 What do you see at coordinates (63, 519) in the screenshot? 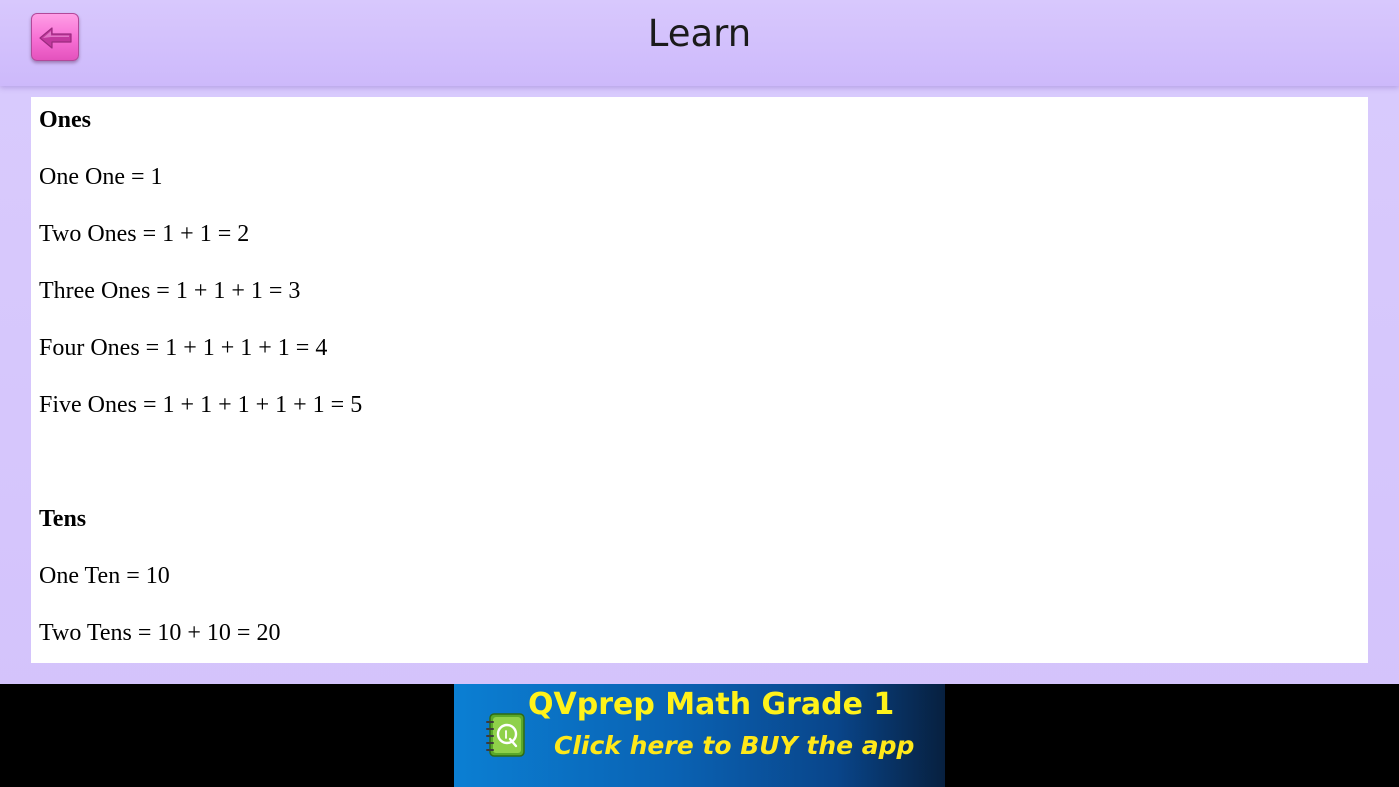
I see `section-heading-tens: Tens` at bounding box center [63, 519].